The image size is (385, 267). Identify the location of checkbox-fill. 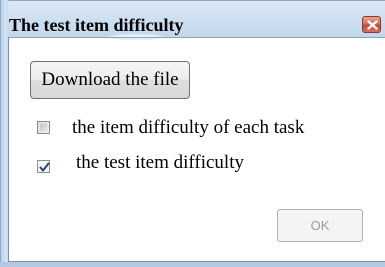
(43, 127).